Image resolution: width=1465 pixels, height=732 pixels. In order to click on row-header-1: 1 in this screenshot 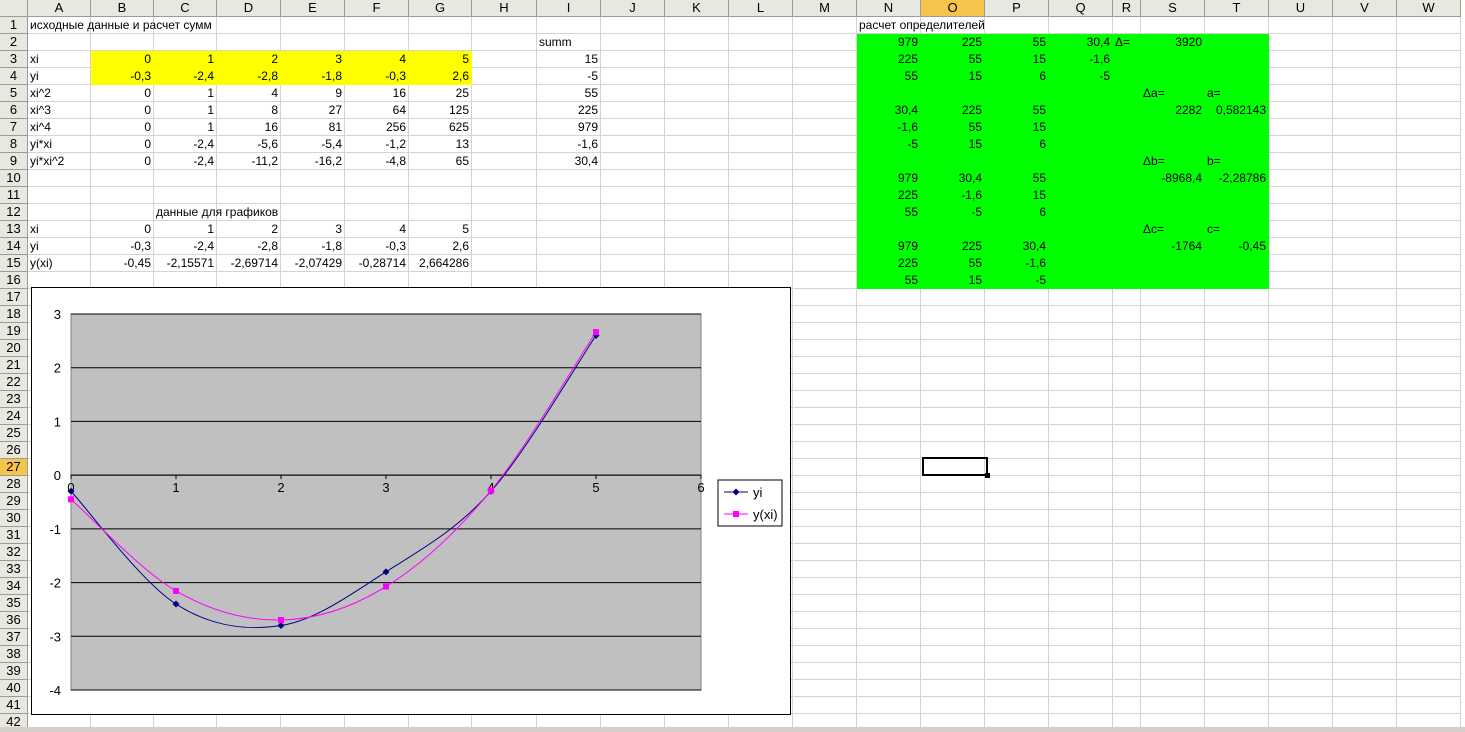, I will do `click(14, 25)`.